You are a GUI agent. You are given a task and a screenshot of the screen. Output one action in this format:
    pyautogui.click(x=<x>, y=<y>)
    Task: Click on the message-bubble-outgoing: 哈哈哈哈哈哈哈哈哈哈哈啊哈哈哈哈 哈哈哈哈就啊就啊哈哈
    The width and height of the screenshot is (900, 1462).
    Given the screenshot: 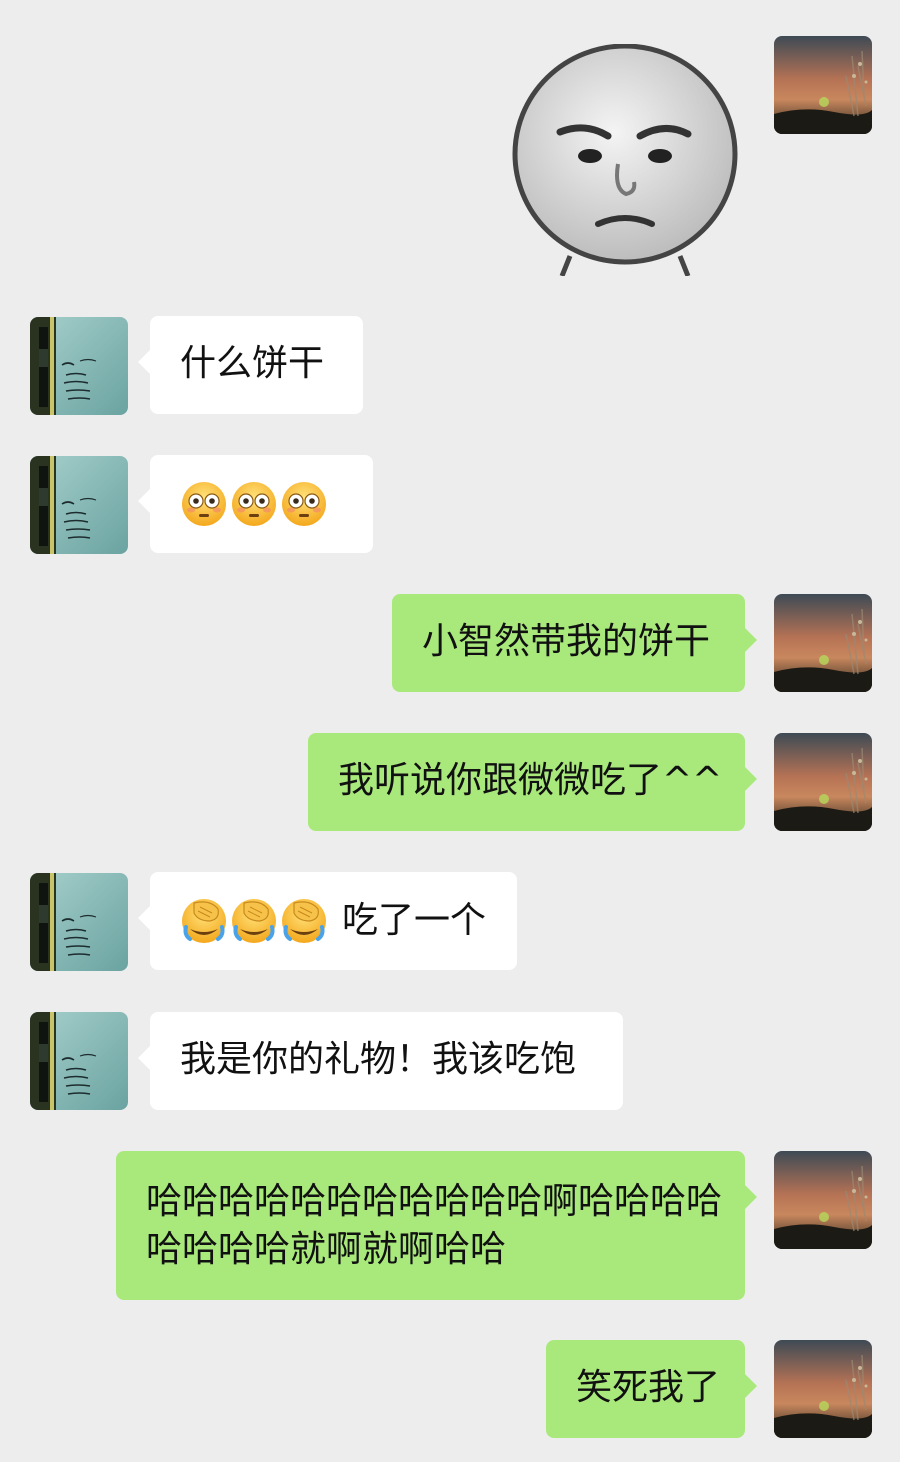 What is the action you would take?
    pyautogui.click(x=436, y=1225)
    